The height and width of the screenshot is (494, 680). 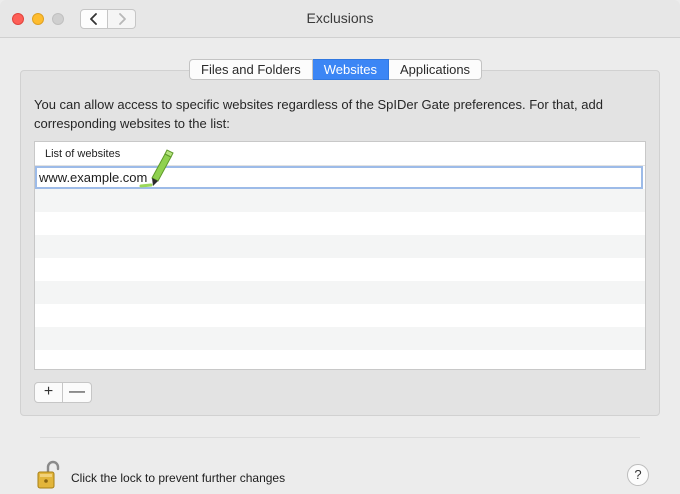 What do you see at coordinates (435, 69) in the screenshot?
I see `tab-applications: Applications` at bounding box center [435, 69].